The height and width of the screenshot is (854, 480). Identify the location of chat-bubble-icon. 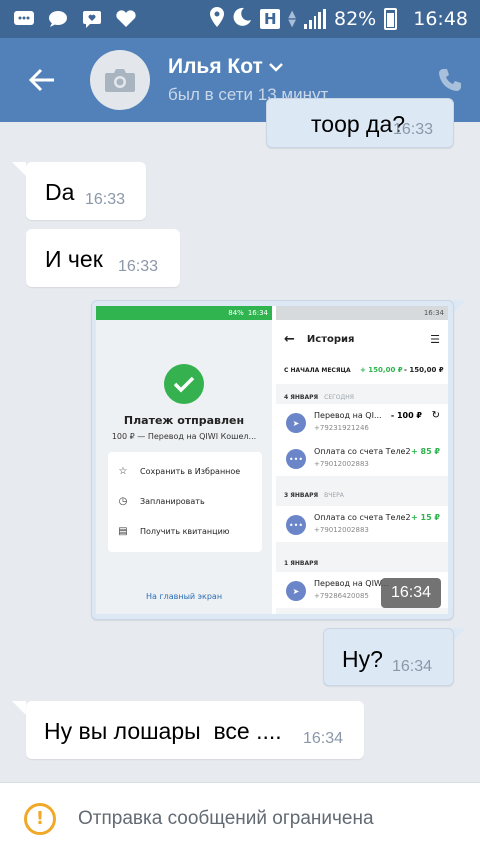
(58, 19).